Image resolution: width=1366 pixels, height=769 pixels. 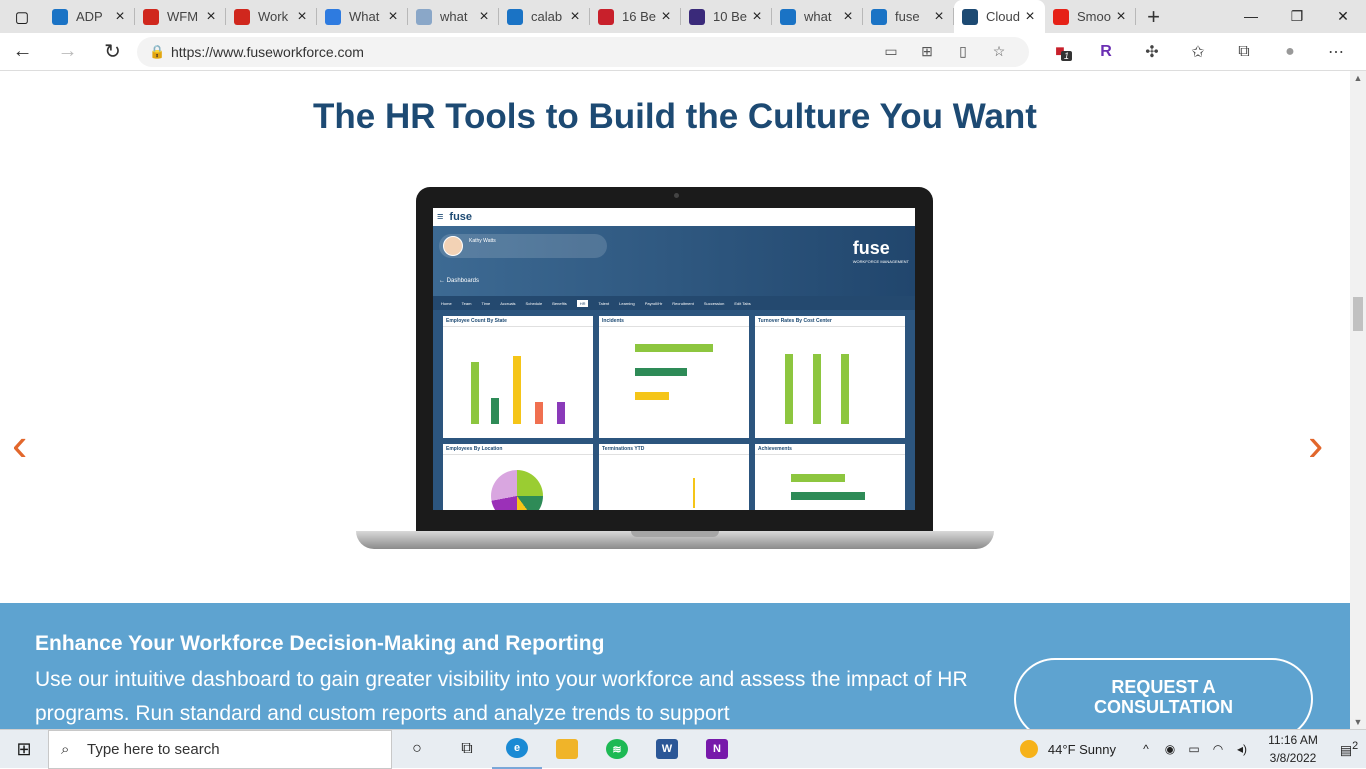 I want to click on address-bar: 🔒 https://www.fuseworkforce.com ▭ ⊞ ▯ ☆, so click(x=583, y=51).